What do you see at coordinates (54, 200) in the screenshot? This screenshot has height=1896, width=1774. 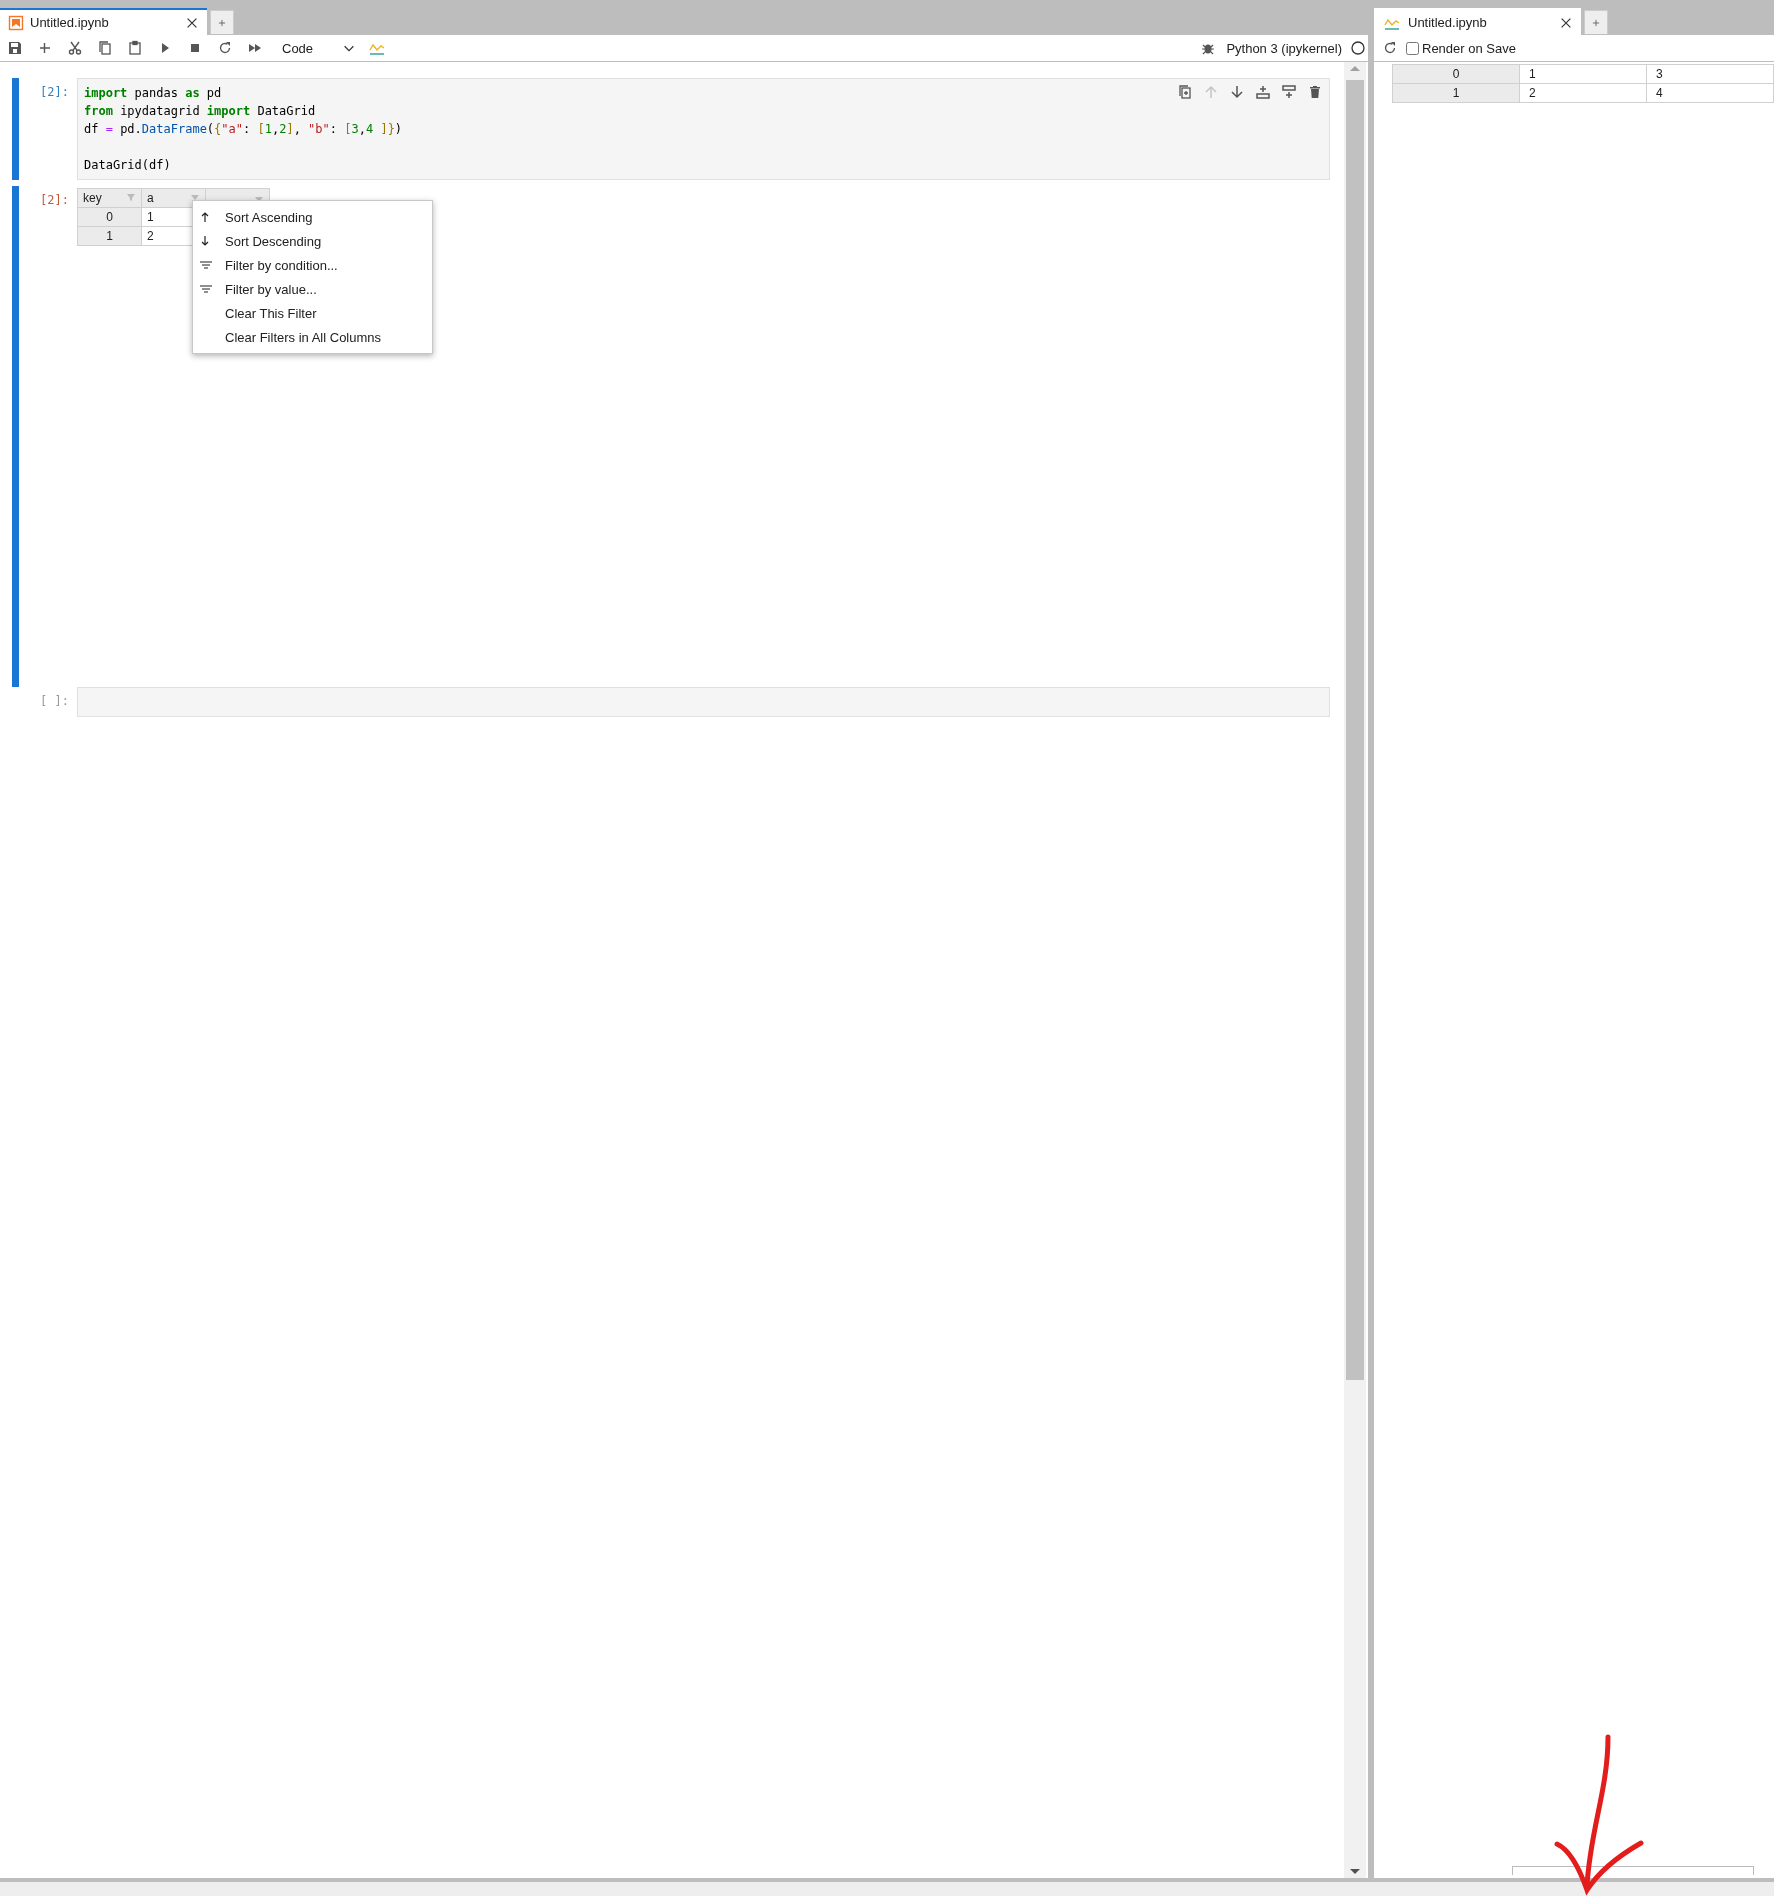 I see `output-prompt: [2]:` at bounding box center [54, 200].